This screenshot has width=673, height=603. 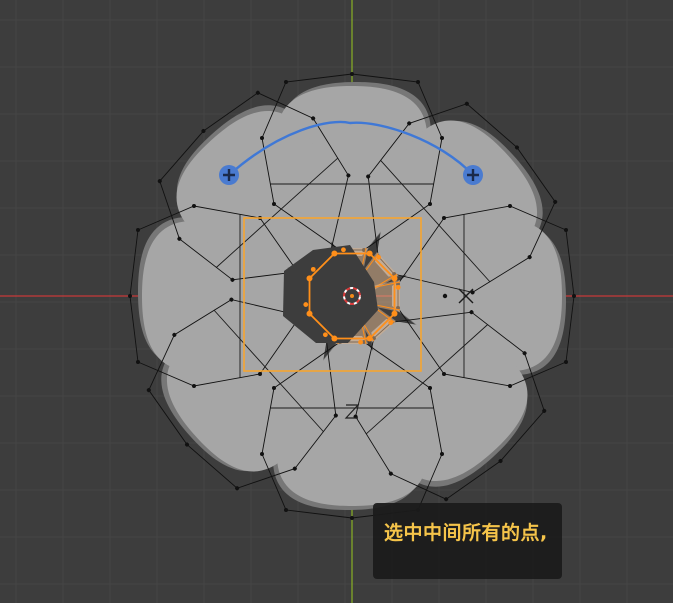 What do you see at coordinates (445, 296) in the screenshot?
I see `origin-dot` at bounding box center [445, 296].